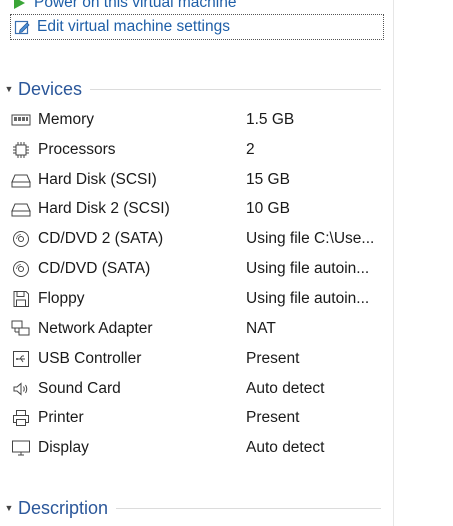 The width and height of the screenshot is (453, 526). Describe the element at coordinates (261, 328) in the screenshot. I see `device-value: NAT` at that location.